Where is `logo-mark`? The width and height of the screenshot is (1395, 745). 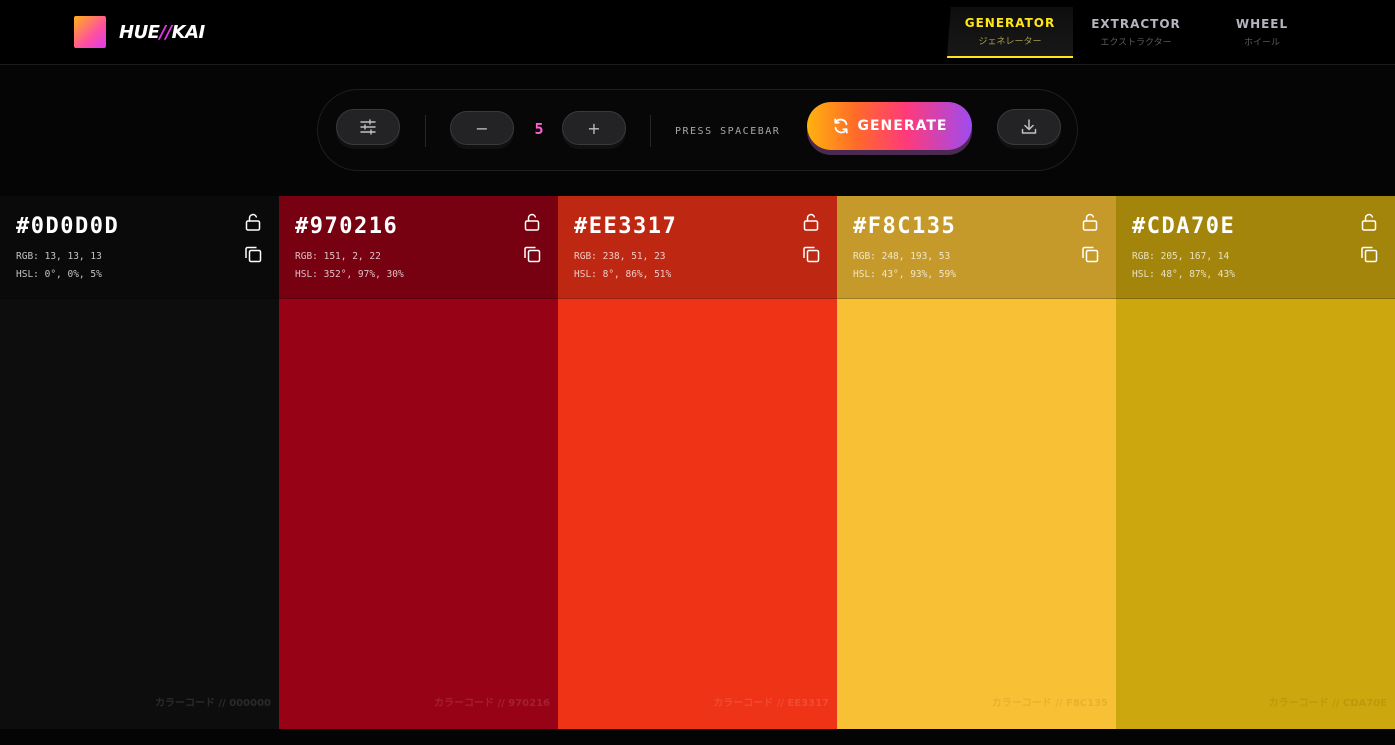
logo-mark is located at coordinates (90, 32).